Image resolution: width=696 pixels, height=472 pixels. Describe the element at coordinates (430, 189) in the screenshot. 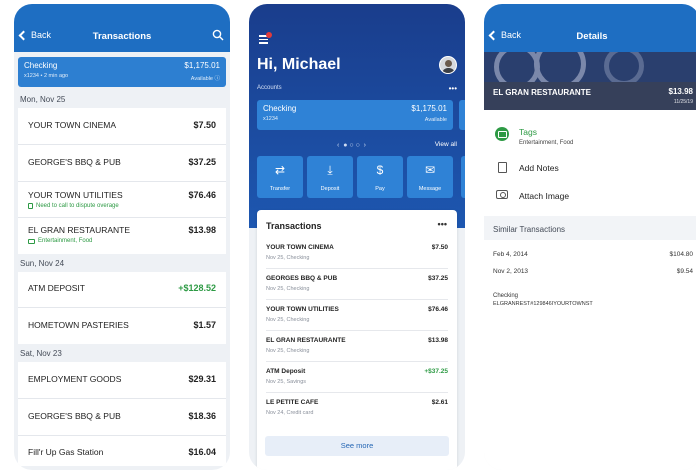

I see `action-label: Message` at that location.